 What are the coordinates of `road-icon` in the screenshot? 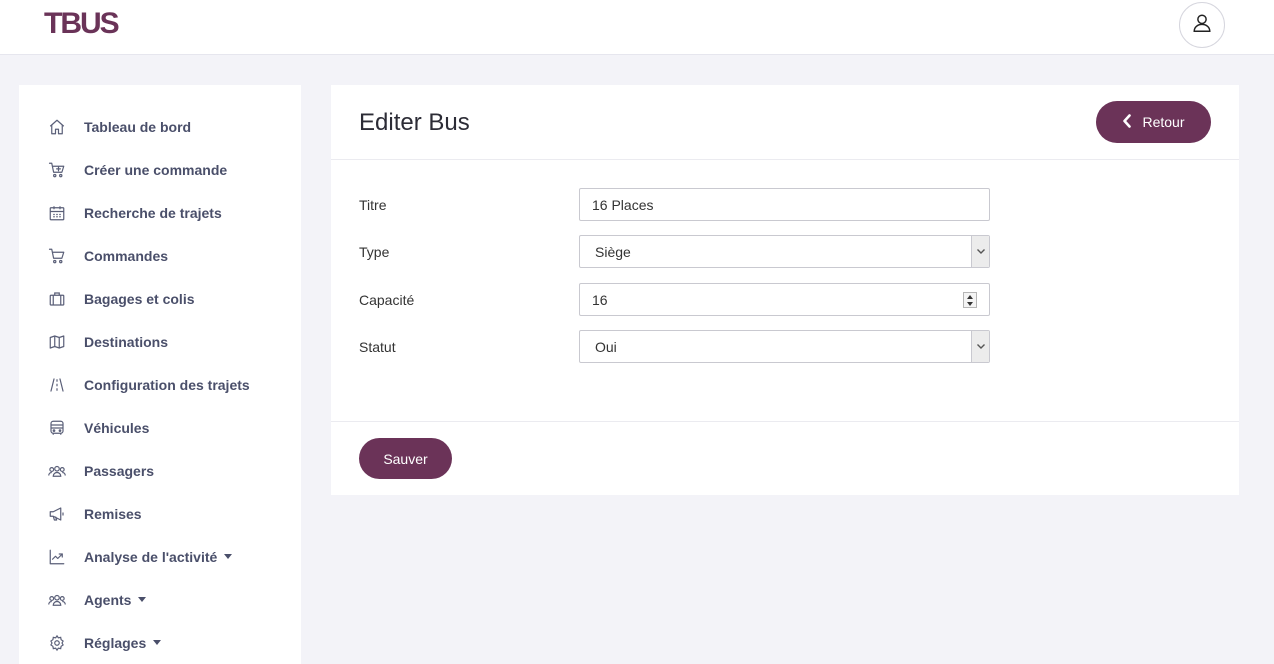 It's located at (57, 385).